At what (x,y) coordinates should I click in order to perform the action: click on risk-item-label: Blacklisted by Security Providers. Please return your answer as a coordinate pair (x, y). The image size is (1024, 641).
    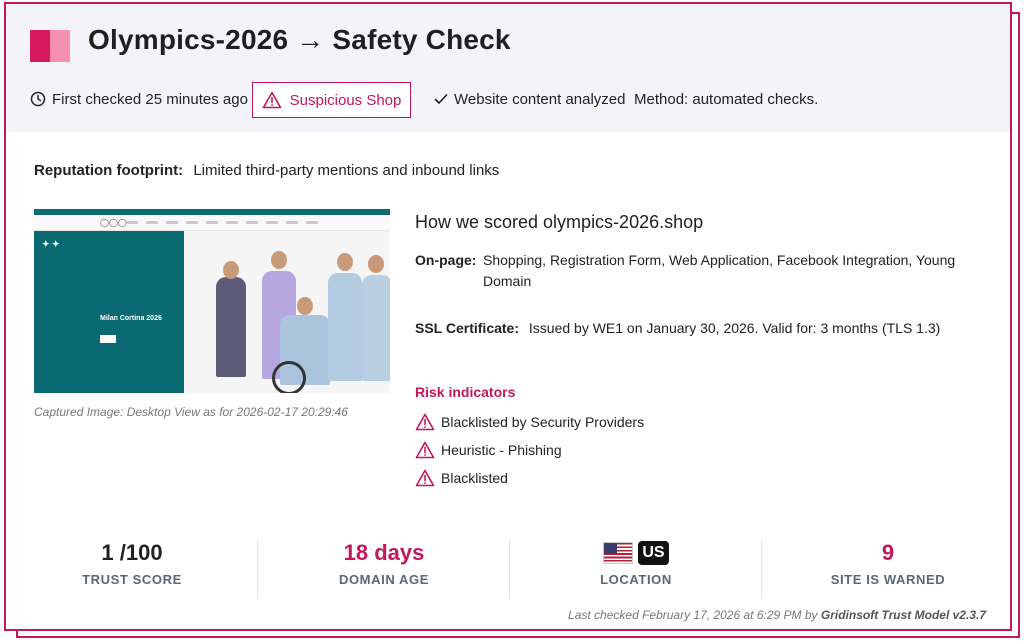
    Looking at the image, I should click on (543, 422).